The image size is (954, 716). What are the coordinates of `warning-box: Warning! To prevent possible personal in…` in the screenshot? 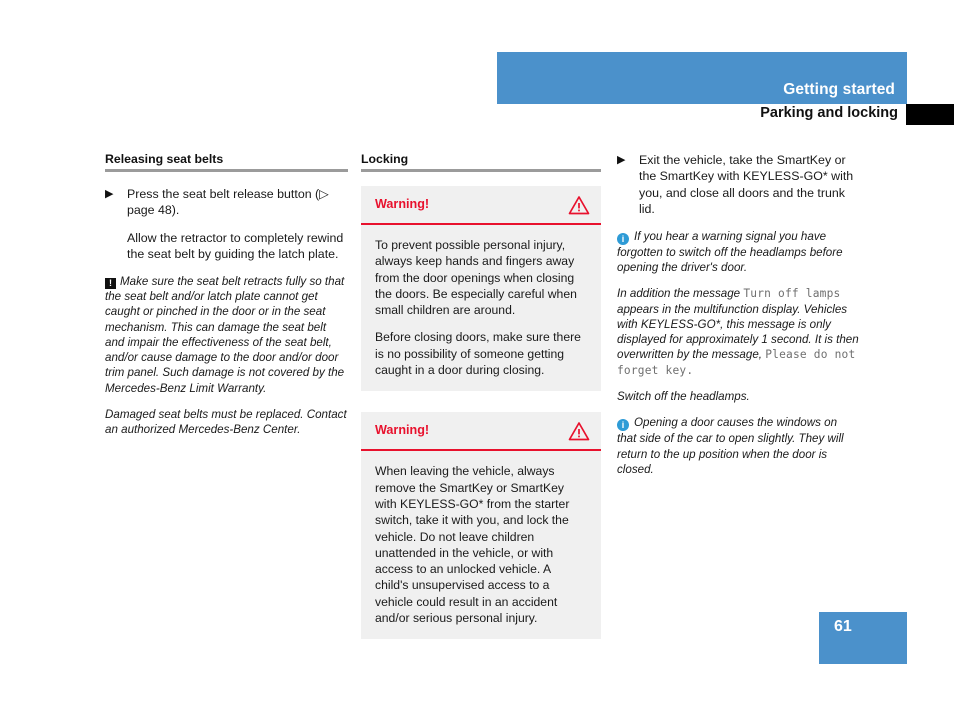 It's located at (481, 289).